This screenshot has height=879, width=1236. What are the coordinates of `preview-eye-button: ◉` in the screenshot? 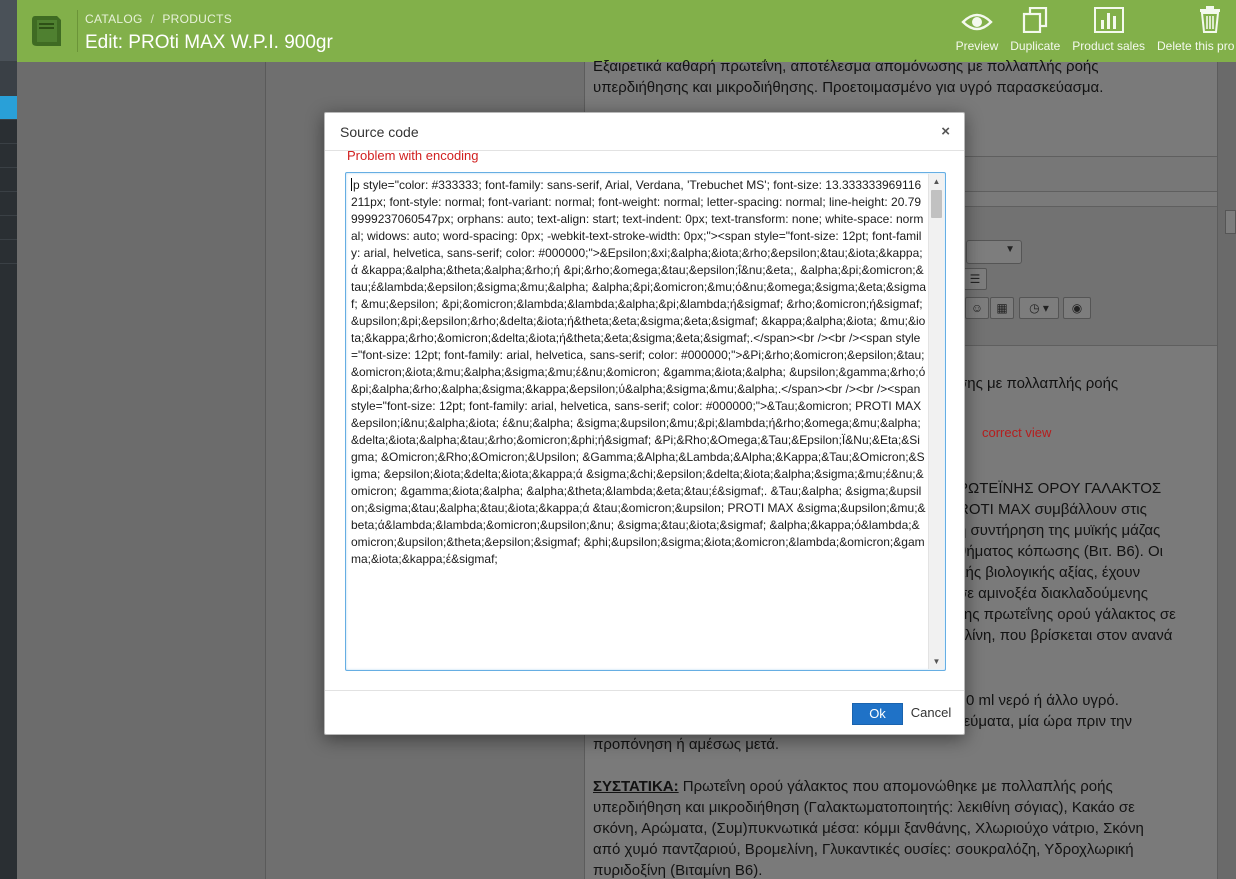 It's located at (1077, 308).